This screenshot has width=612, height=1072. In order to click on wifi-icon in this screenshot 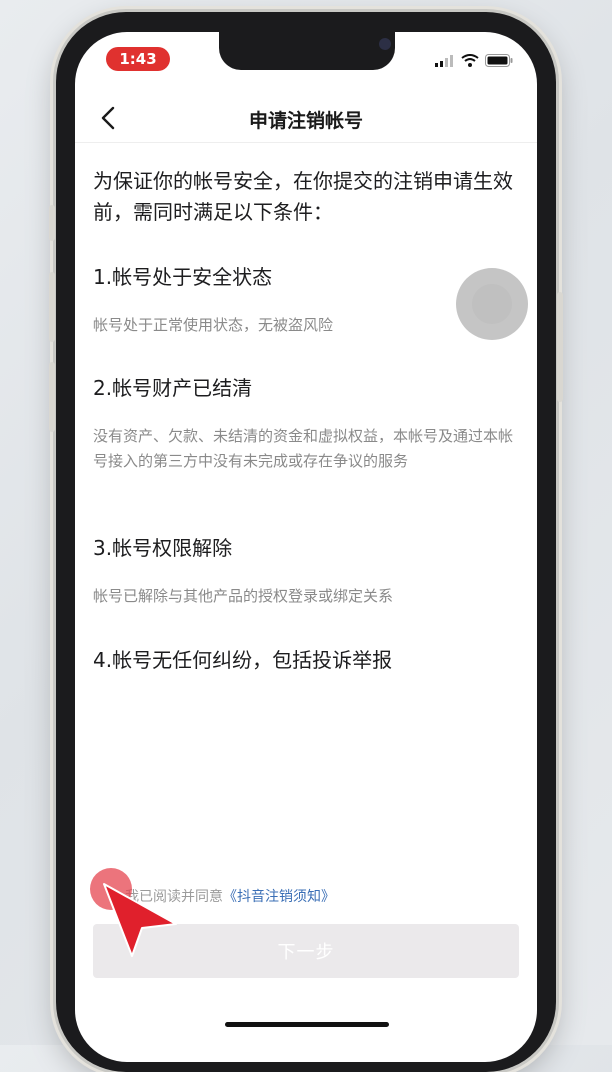, I will do `click(470, 60)`.